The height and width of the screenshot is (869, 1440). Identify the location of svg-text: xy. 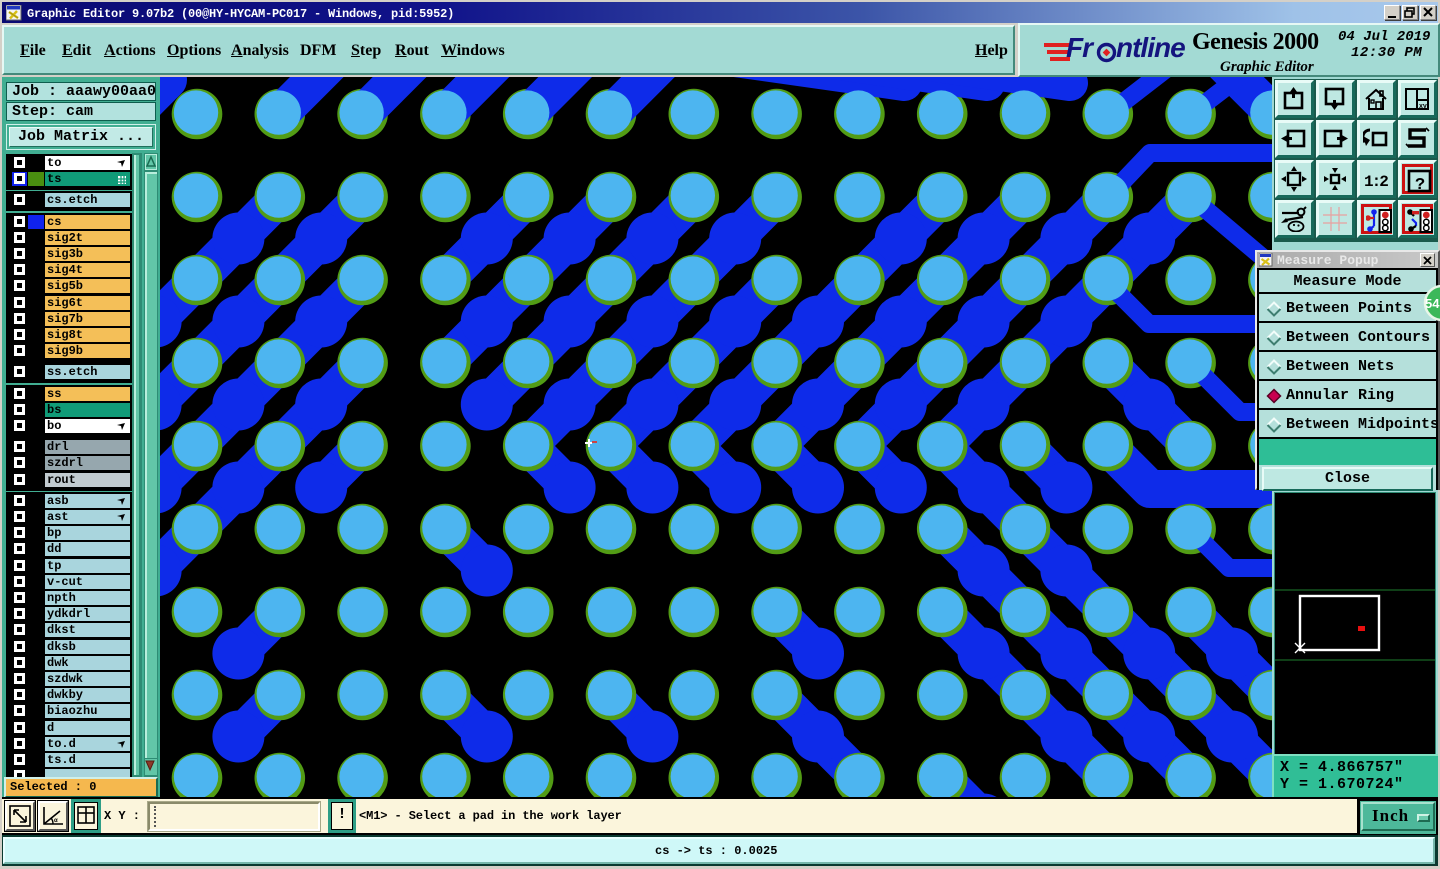
(1423, 106).